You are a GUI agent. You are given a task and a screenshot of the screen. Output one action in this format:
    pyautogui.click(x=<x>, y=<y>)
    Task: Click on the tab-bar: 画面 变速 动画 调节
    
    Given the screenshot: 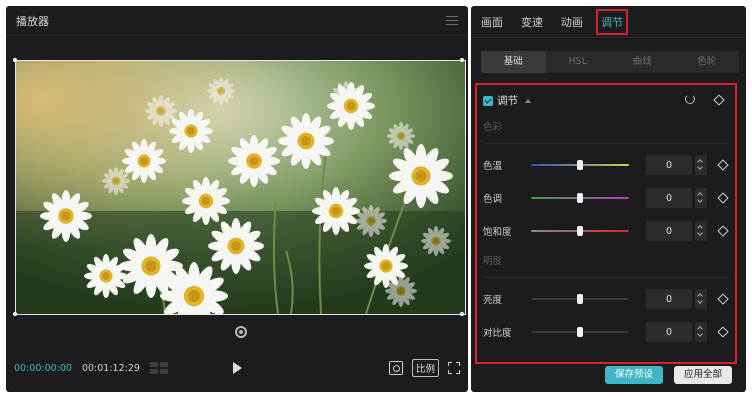 What is the action you would take?
    pyautogui.click(x=608, y=22)
    